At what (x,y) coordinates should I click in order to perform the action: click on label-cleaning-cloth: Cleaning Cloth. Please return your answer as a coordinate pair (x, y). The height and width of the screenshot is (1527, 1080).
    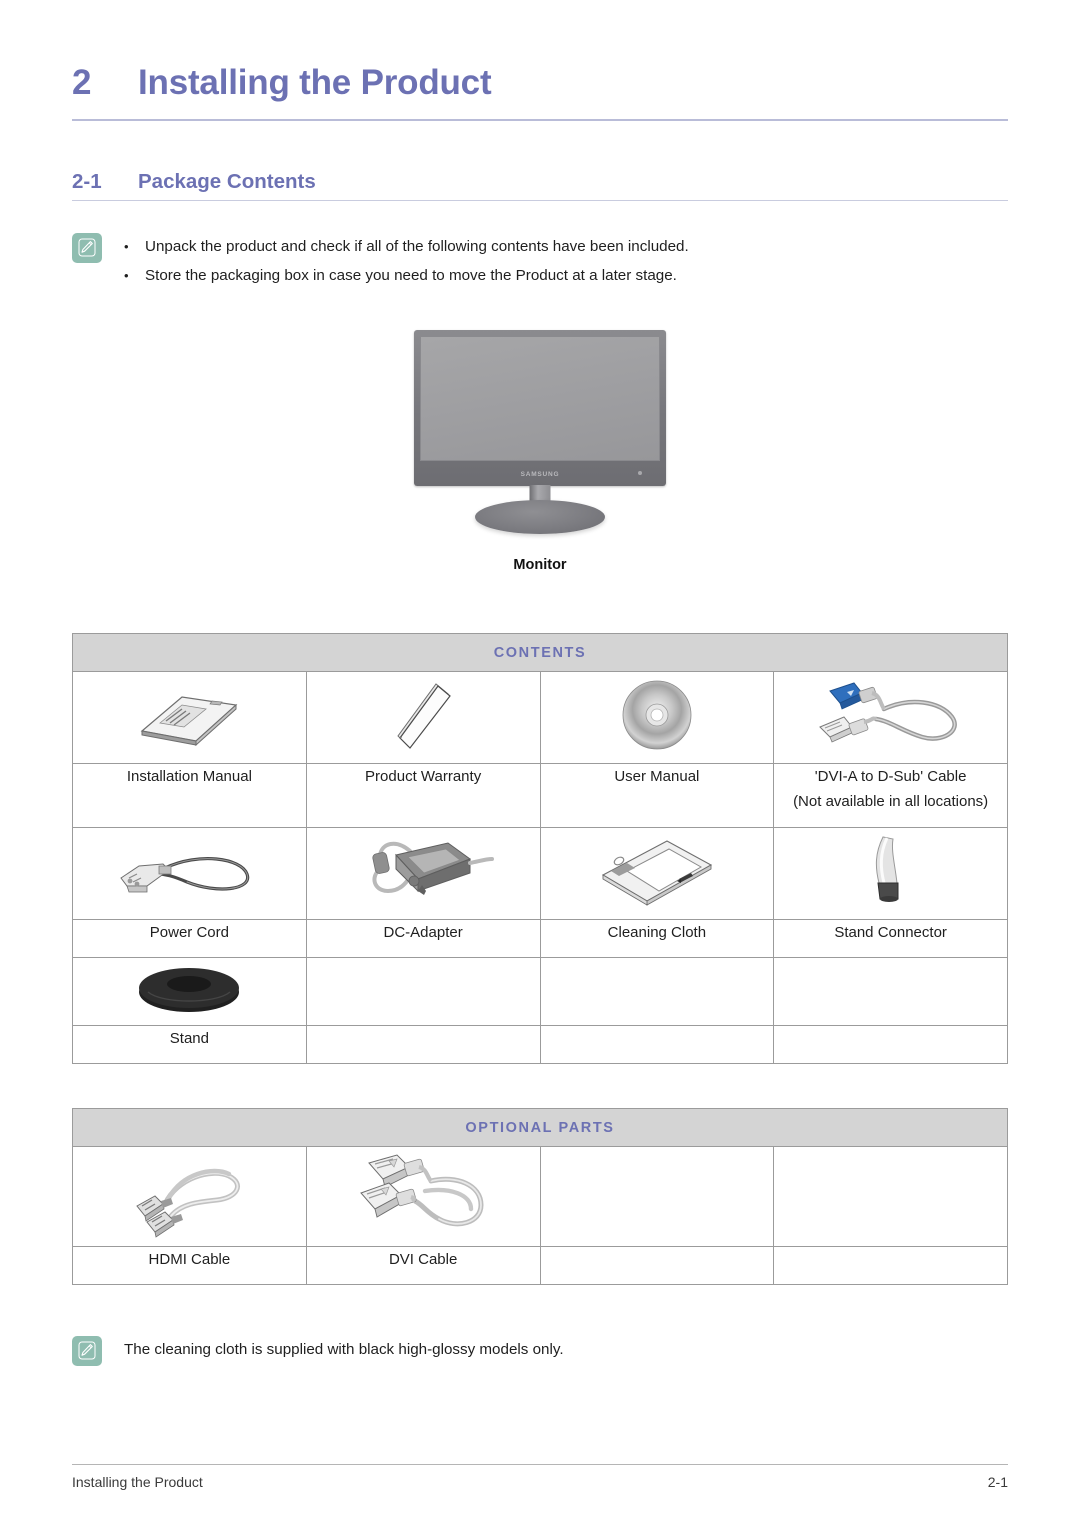
    Looking at the image, I should click on (657, 938).